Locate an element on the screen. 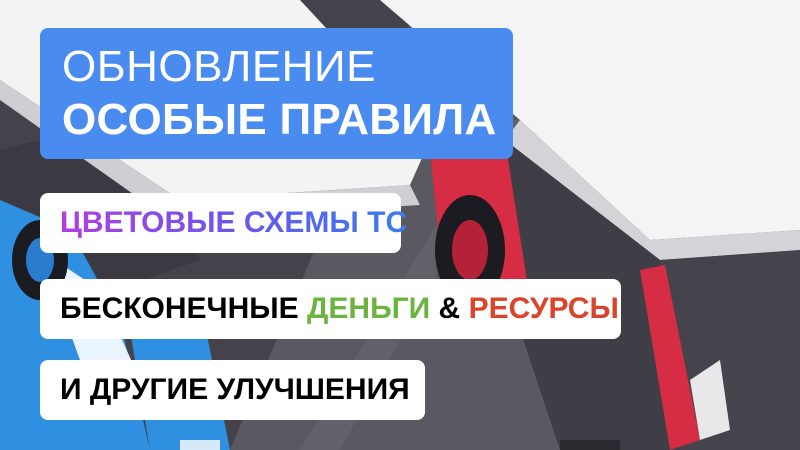 Image resolution: width=800 pixels, height=450 pixels. color-schemes-label: ЦВЕТОВЫЕ СХЕМЫ ТС is located at coordinates (234, 222).